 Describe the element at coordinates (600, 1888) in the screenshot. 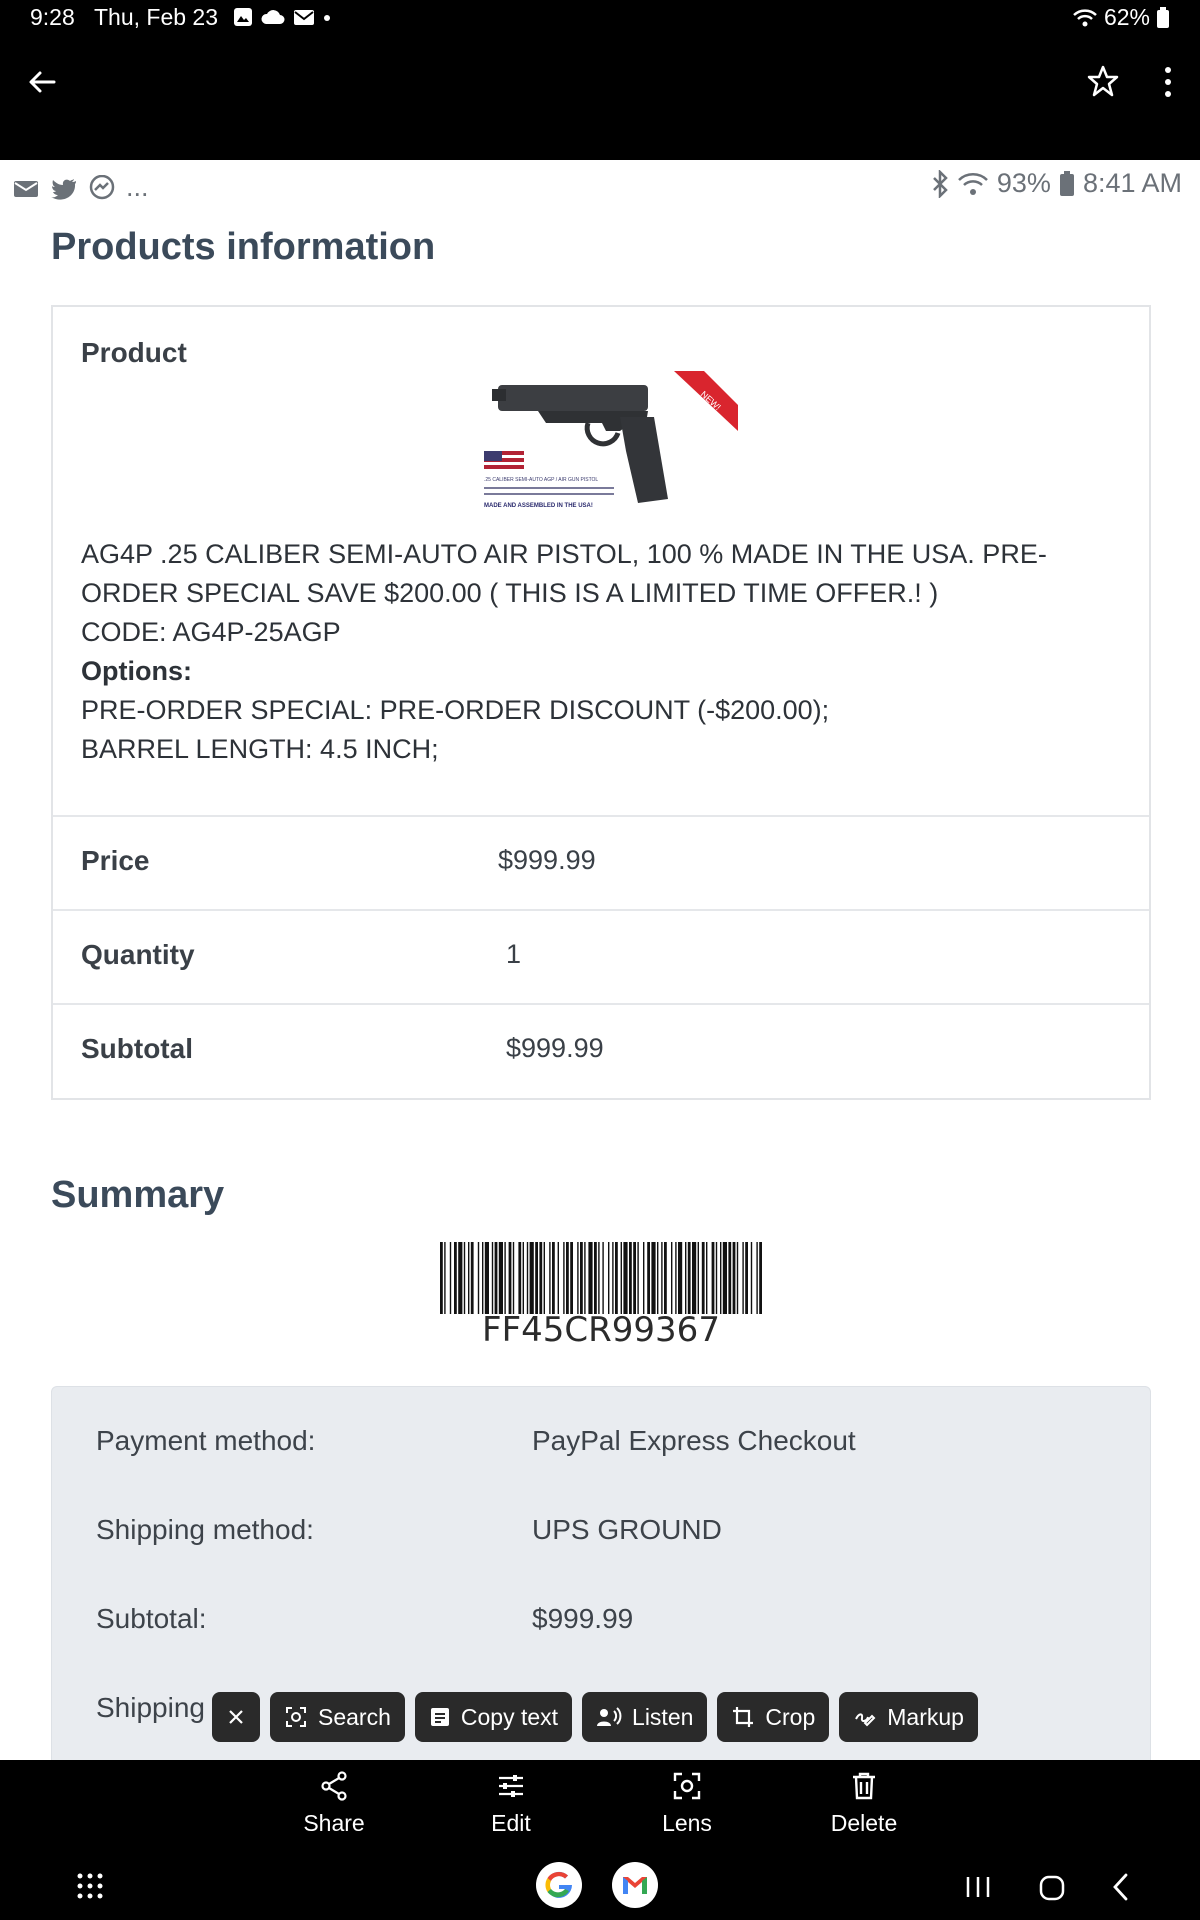

I see `system-navigation-bar` at that location.